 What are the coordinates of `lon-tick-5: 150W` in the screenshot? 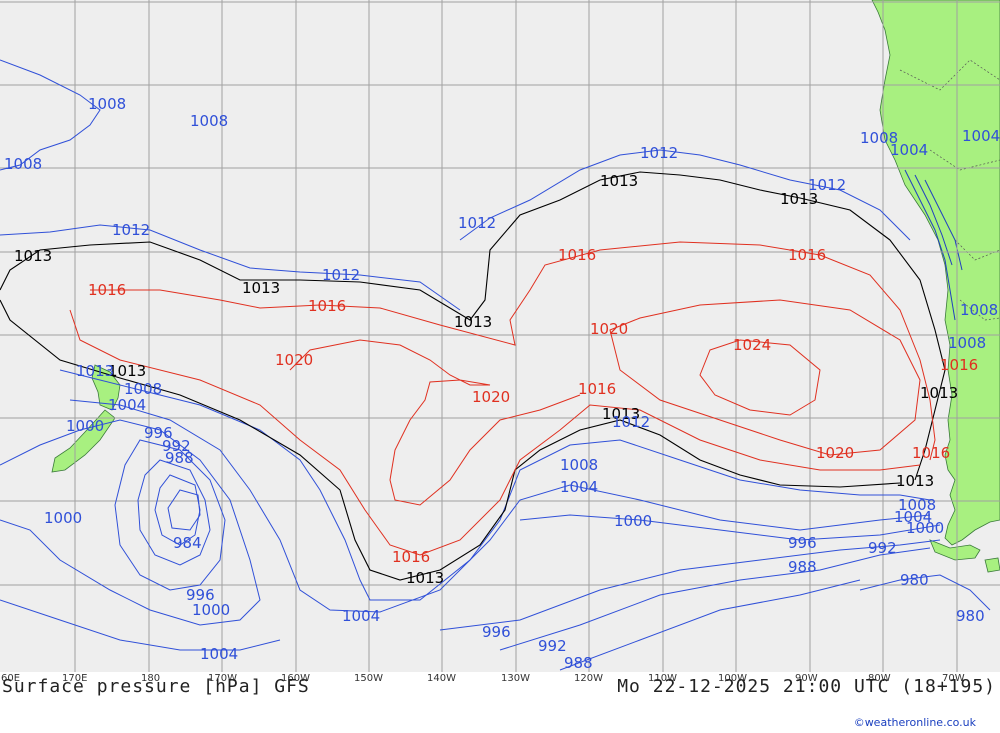 It's located at (368, 678).